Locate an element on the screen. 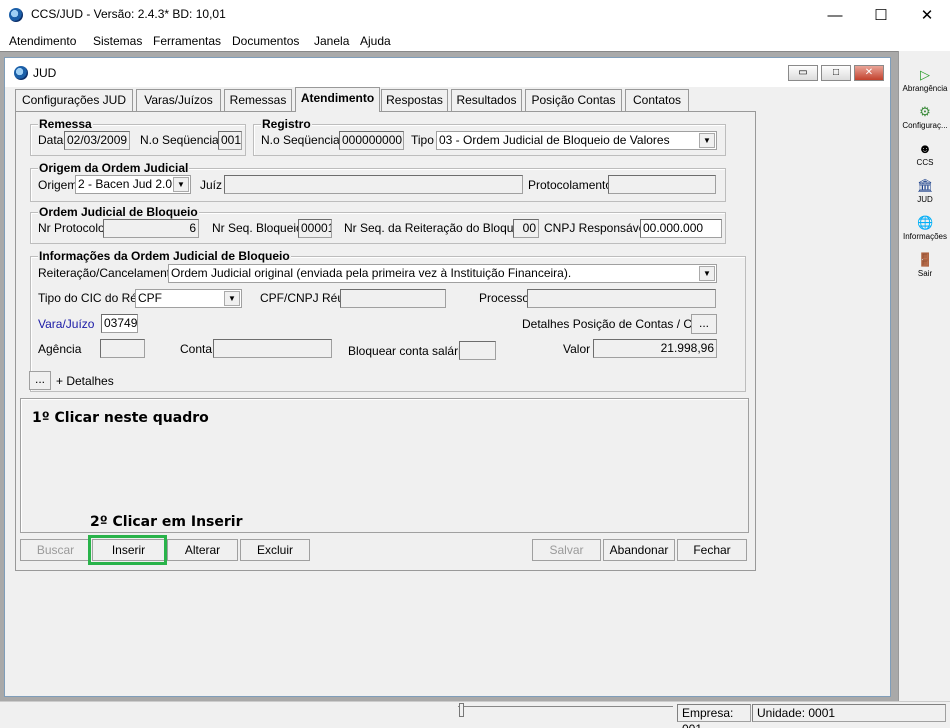 Image resolution: width=950 pixels, height=728 pixels. title-bar: CCS/JUD - Versão: 2.4.3* BD: 10,01 — ☐ ✕ is located at coordinates (475, 15).